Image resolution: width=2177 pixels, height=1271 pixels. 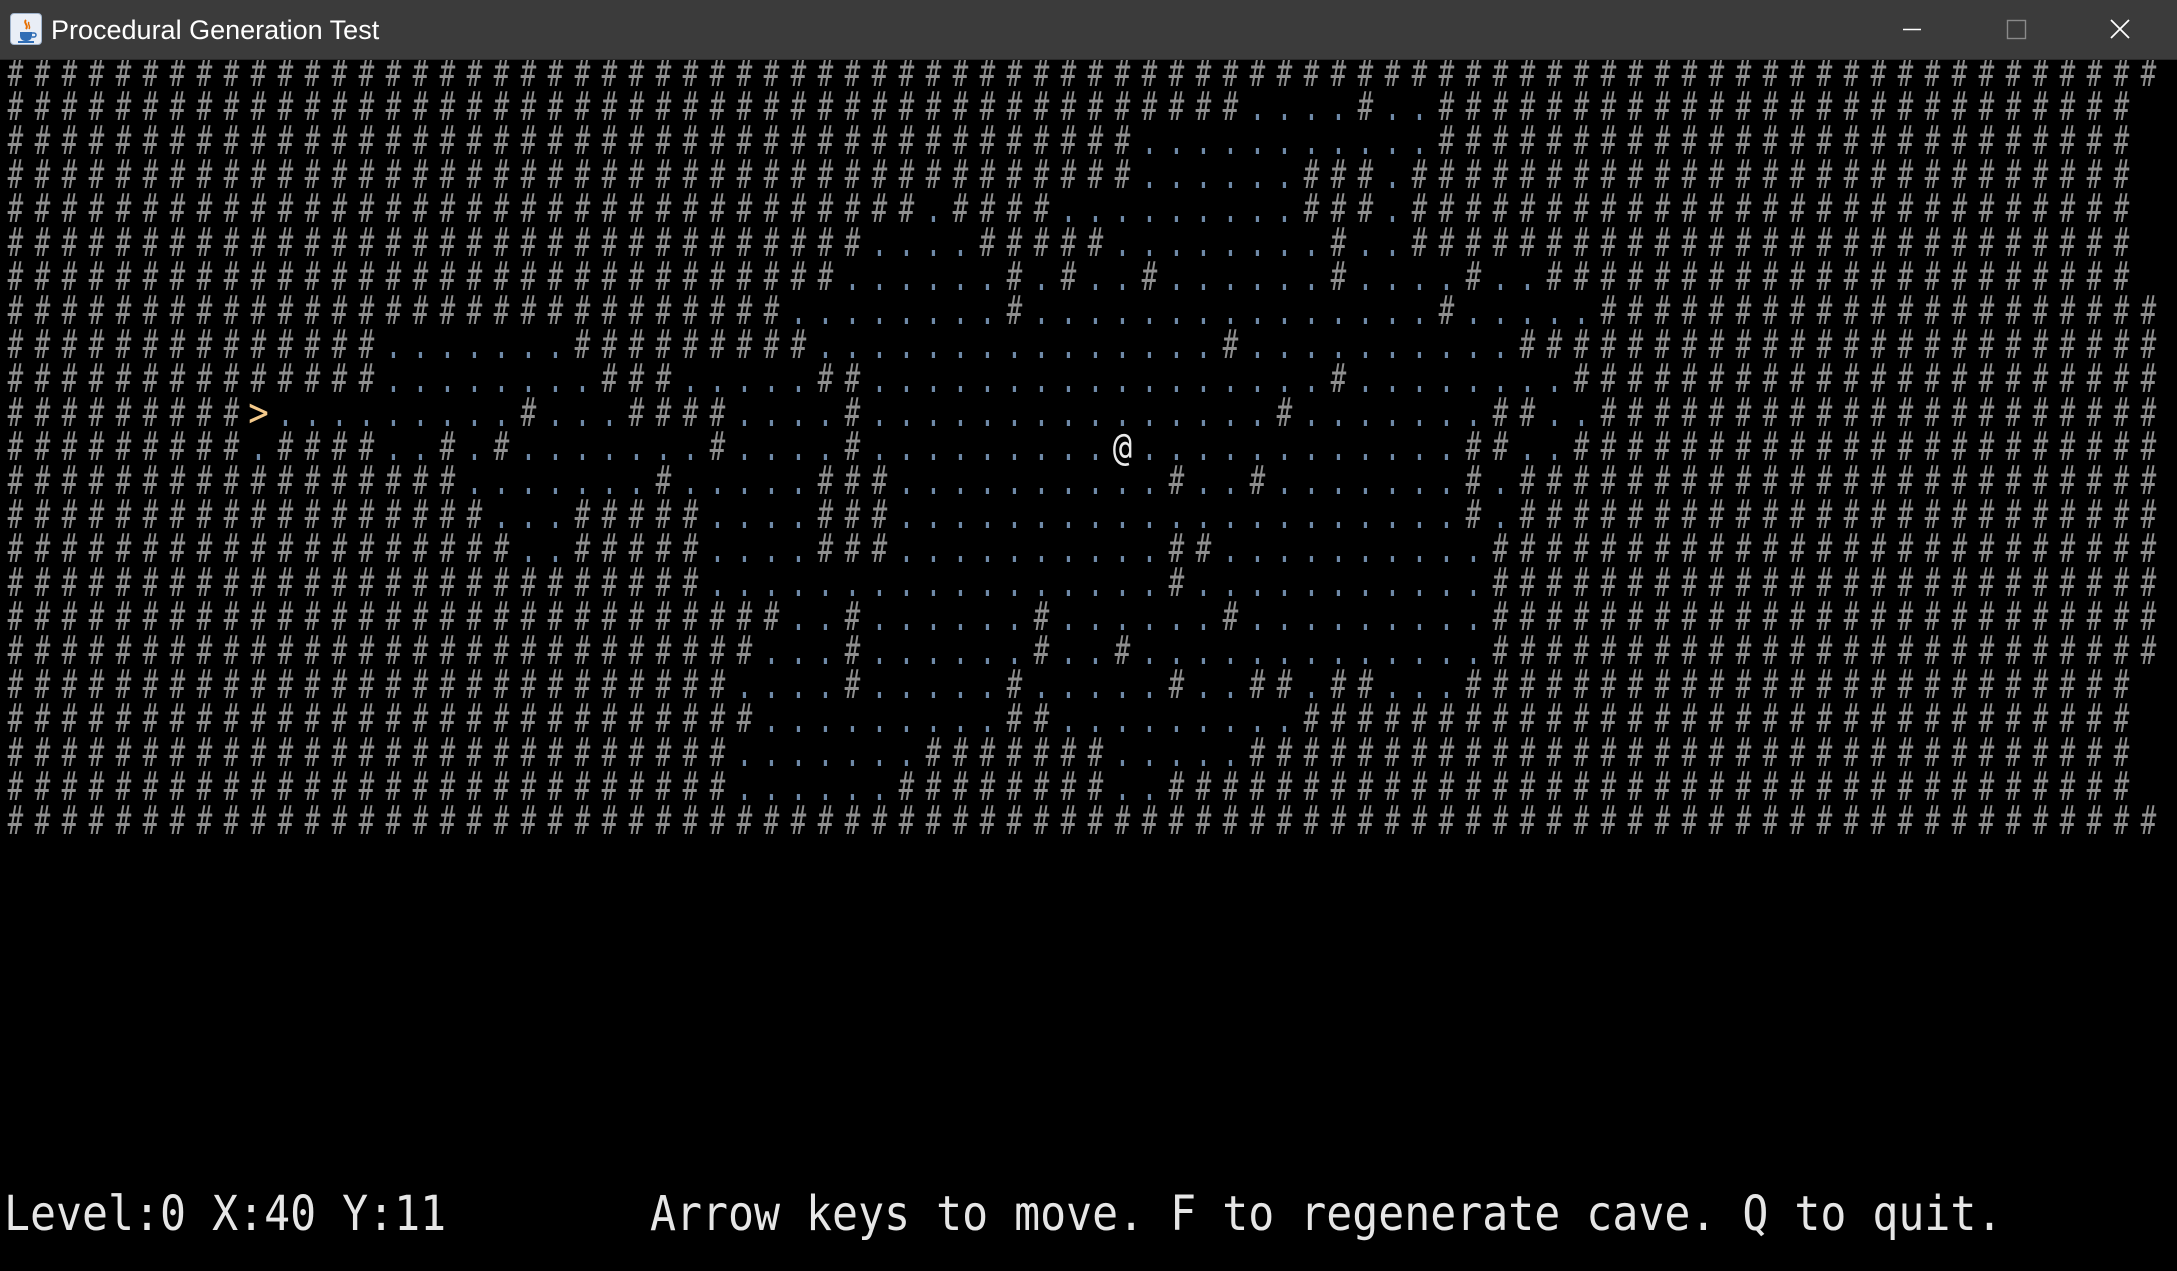 I want to click on close-button, so click(x=2120, y=29).